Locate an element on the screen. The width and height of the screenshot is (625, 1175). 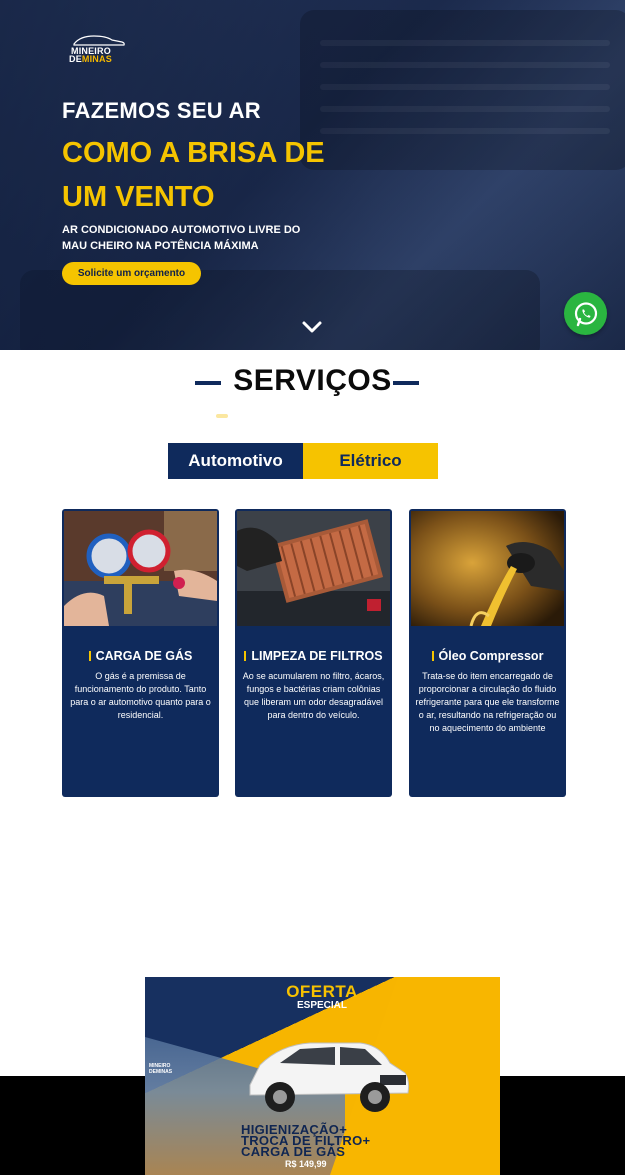
card-title: CARGA DE GÁS is located at coordinates (140, 656).